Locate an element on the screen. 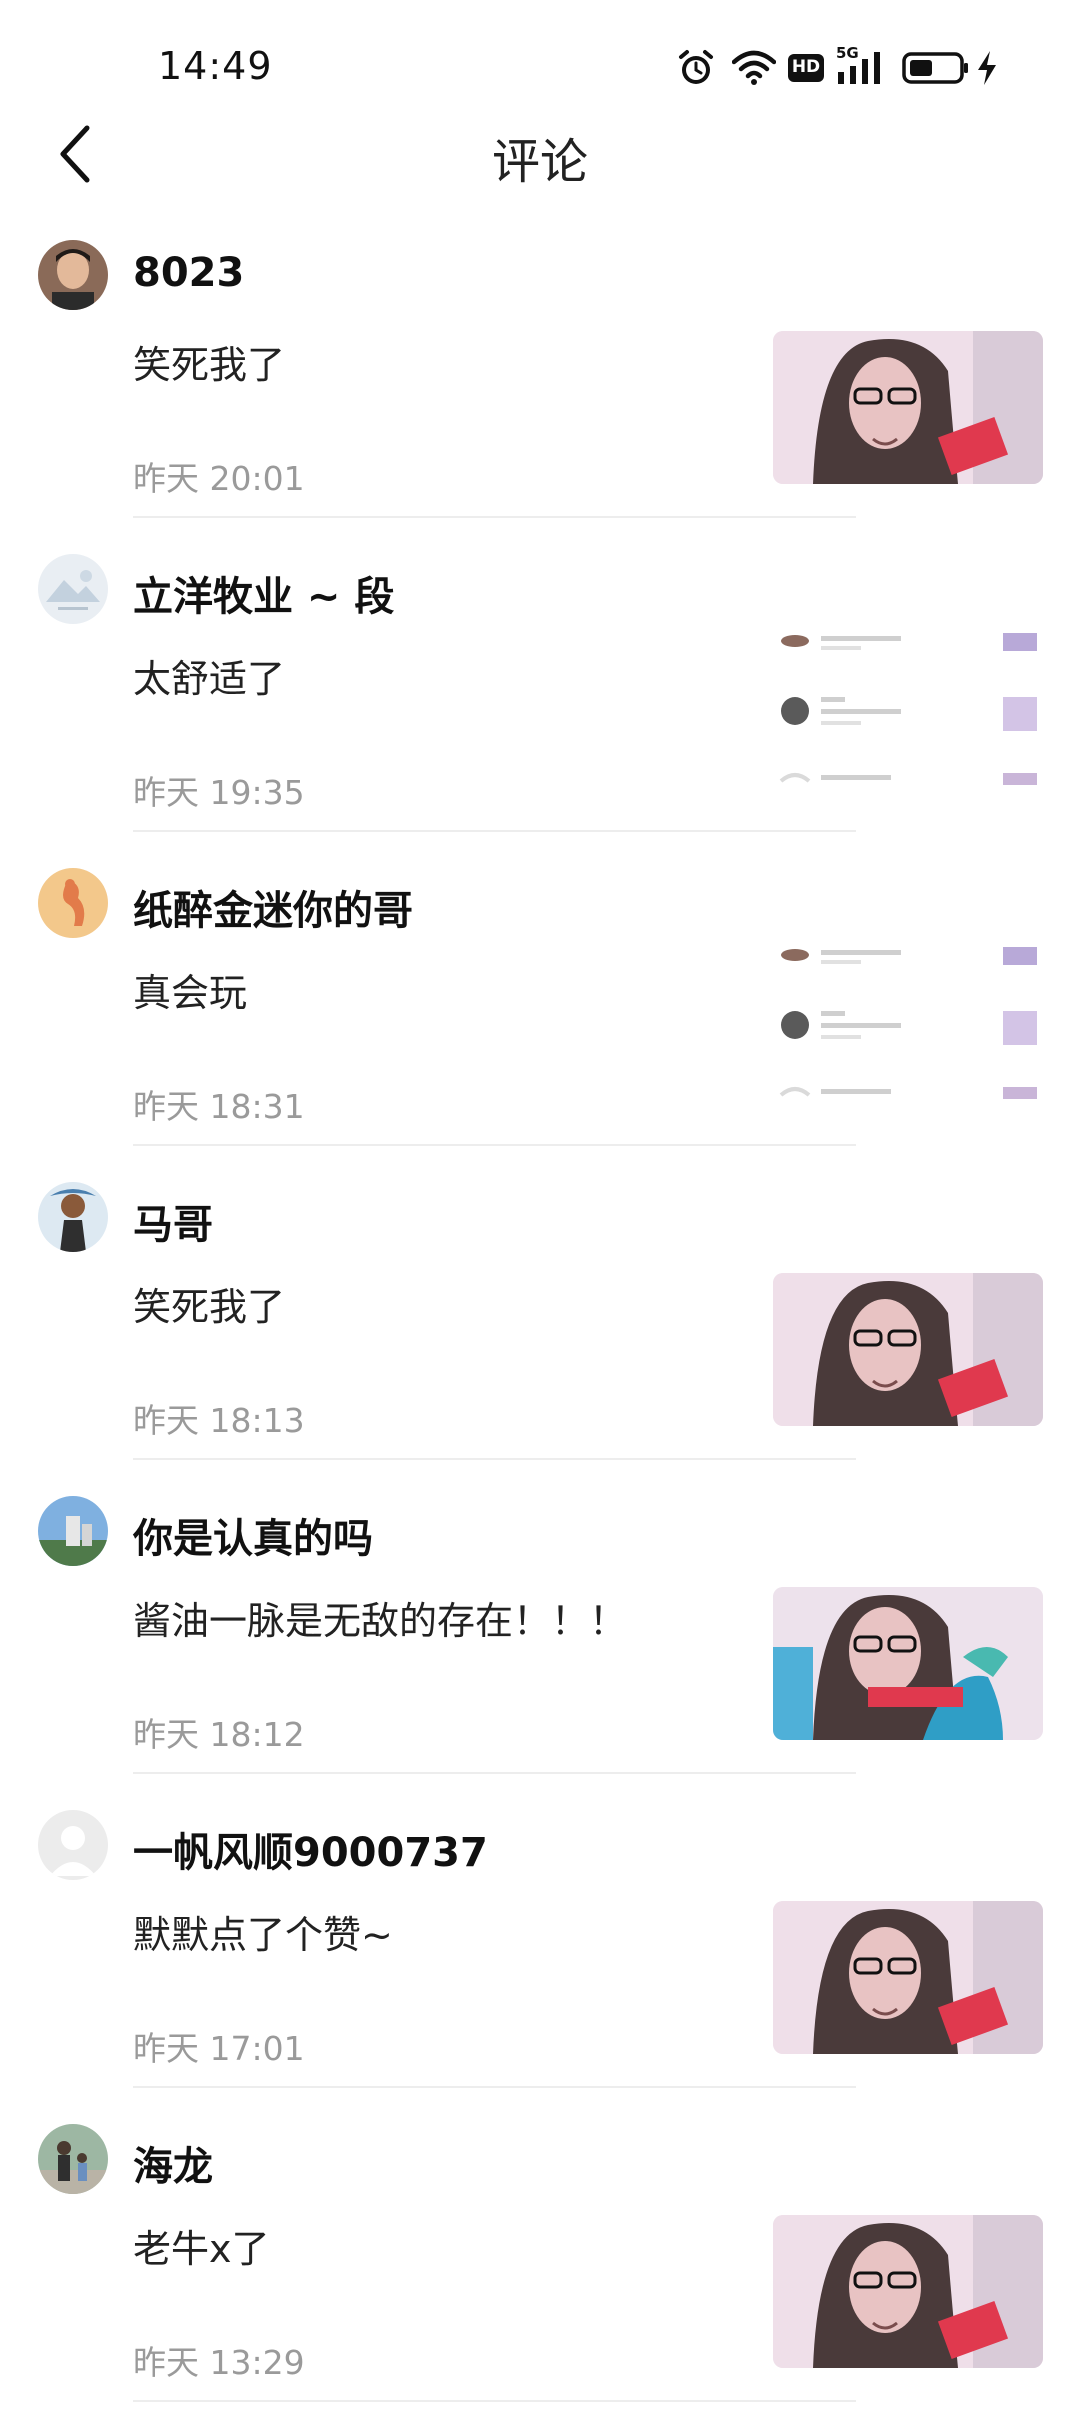 The width and height of the screenshot is (1080, 2422). hd-icon: HD is located at coordinates (806, 68).